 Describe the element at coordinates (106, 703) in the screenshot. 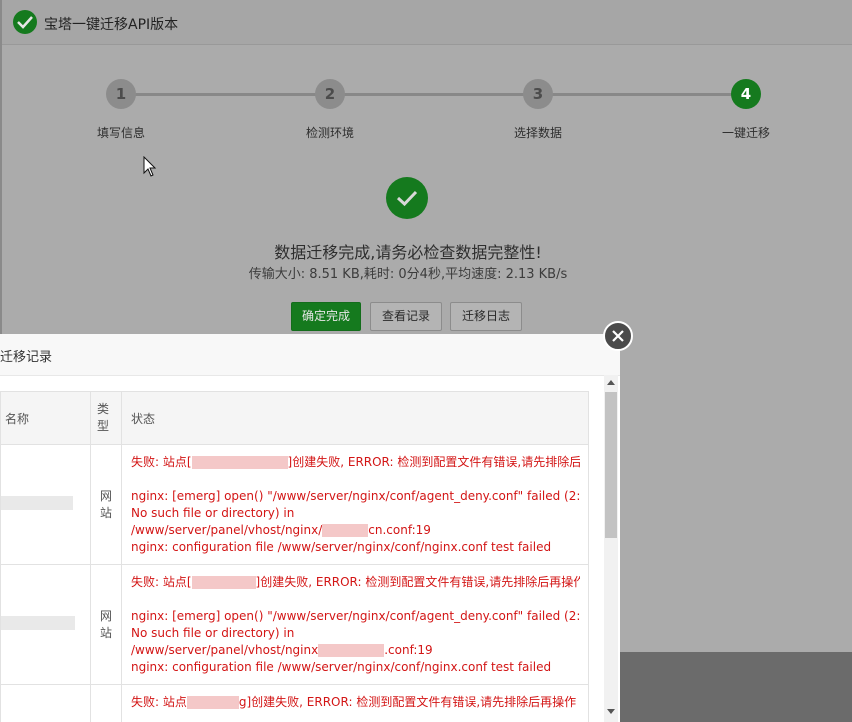

I see `type-cell` at that location.